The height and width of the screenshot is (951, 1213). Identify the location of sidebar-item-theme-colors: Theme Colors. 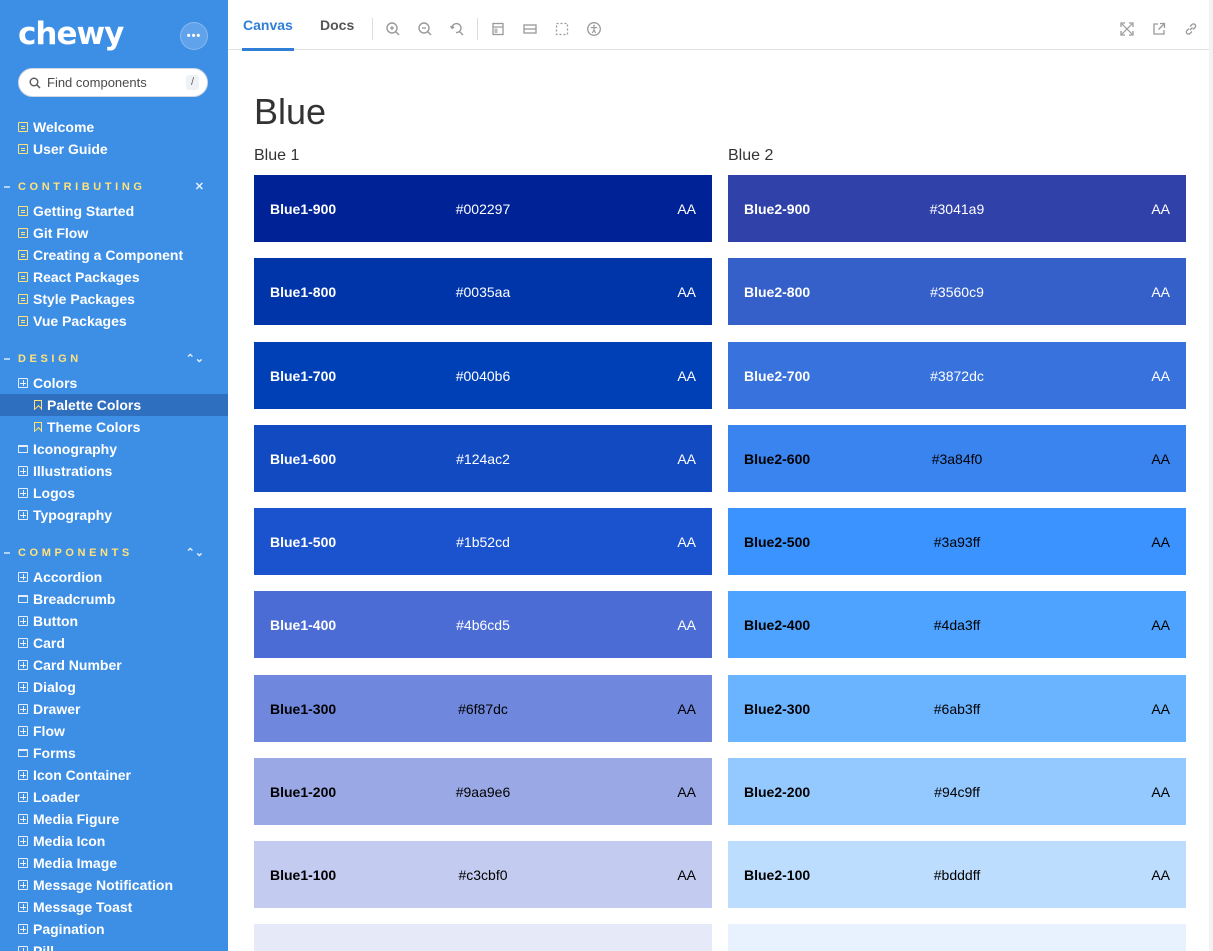
(114, 427).